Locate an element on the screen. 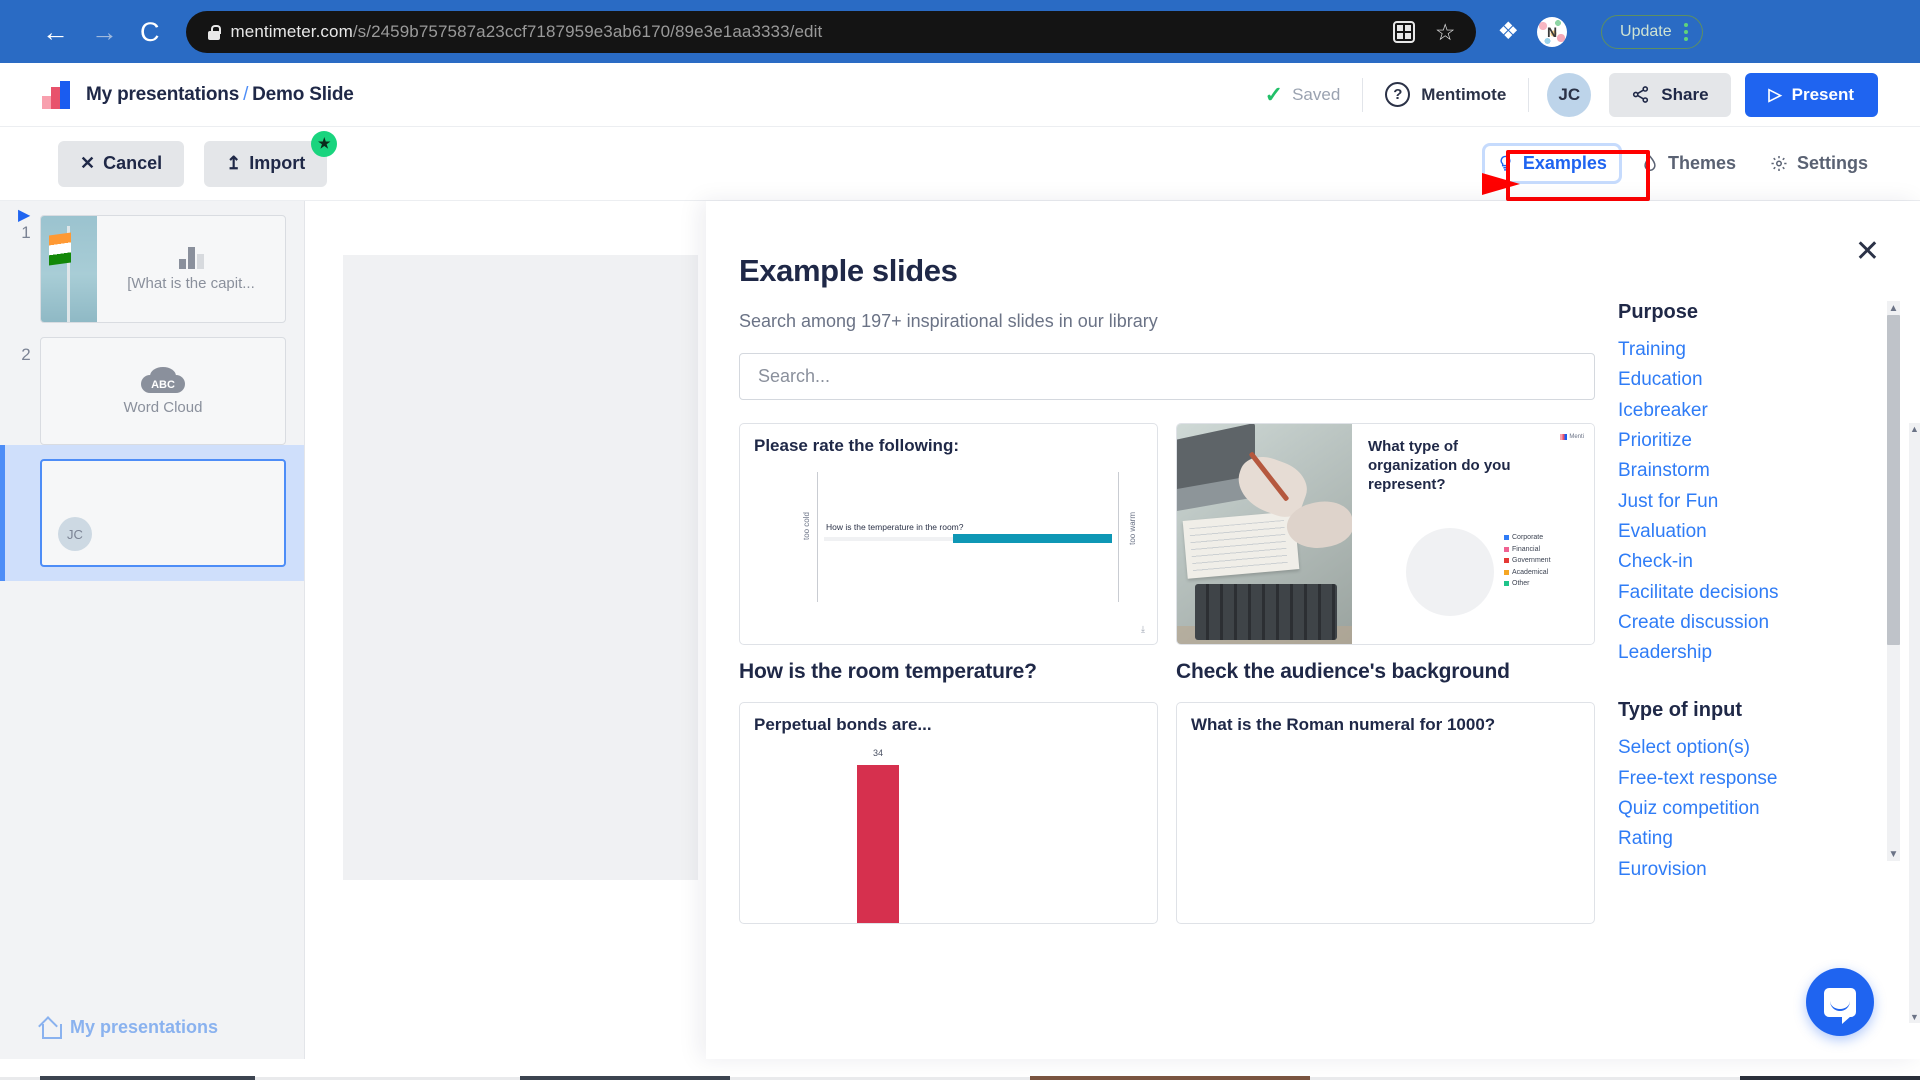 This screenshot has height=1080, width=1920. slide-canvas is located at coordinates (520, 567).